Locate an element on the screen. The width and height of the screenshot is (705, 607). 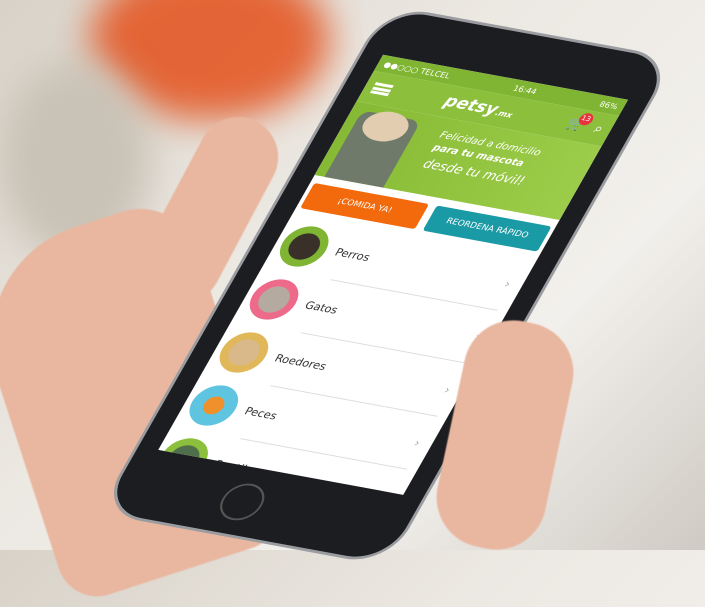
fish-avatar is located at coordinates (214, 405).